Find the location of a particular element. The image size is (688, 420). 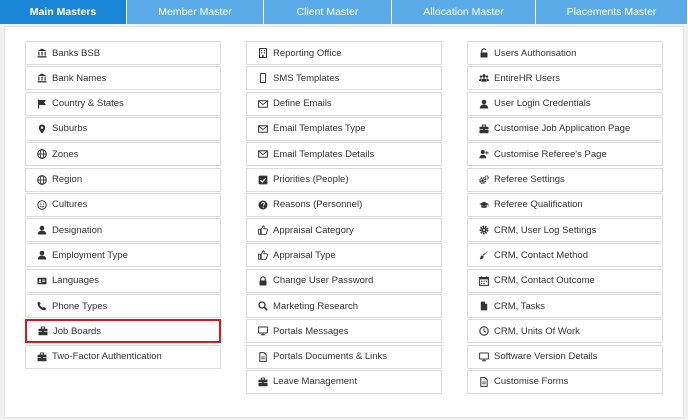

master-item-crm-contact-method: CRM, Contact Method is located at coordinates (565, 255).